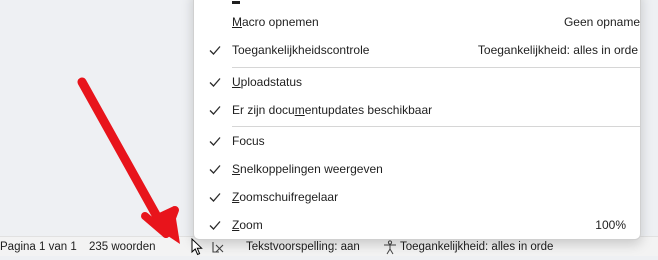 Image resolution: width=658 pixels, height=260 pixels. Describe the element at coordinates (610, 225) in the screenshot. I see `menu-item-value: 100%` at that location.